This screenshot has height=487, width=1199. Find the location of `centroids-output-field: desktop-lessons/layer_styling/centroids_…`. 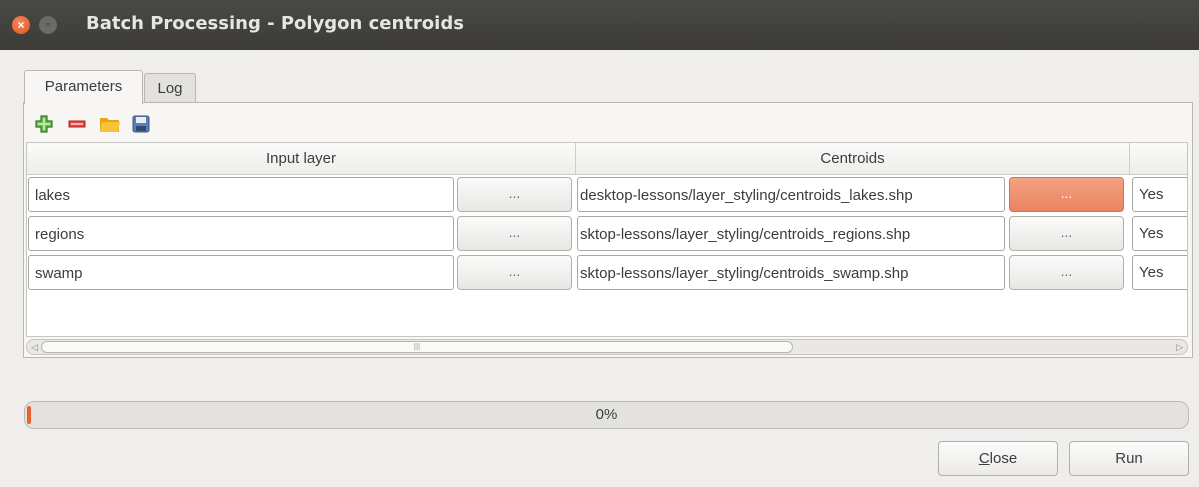

centroids-output-field: desktop-lessons/layer_styling/centroids_… is located at coordinates (791, 194).